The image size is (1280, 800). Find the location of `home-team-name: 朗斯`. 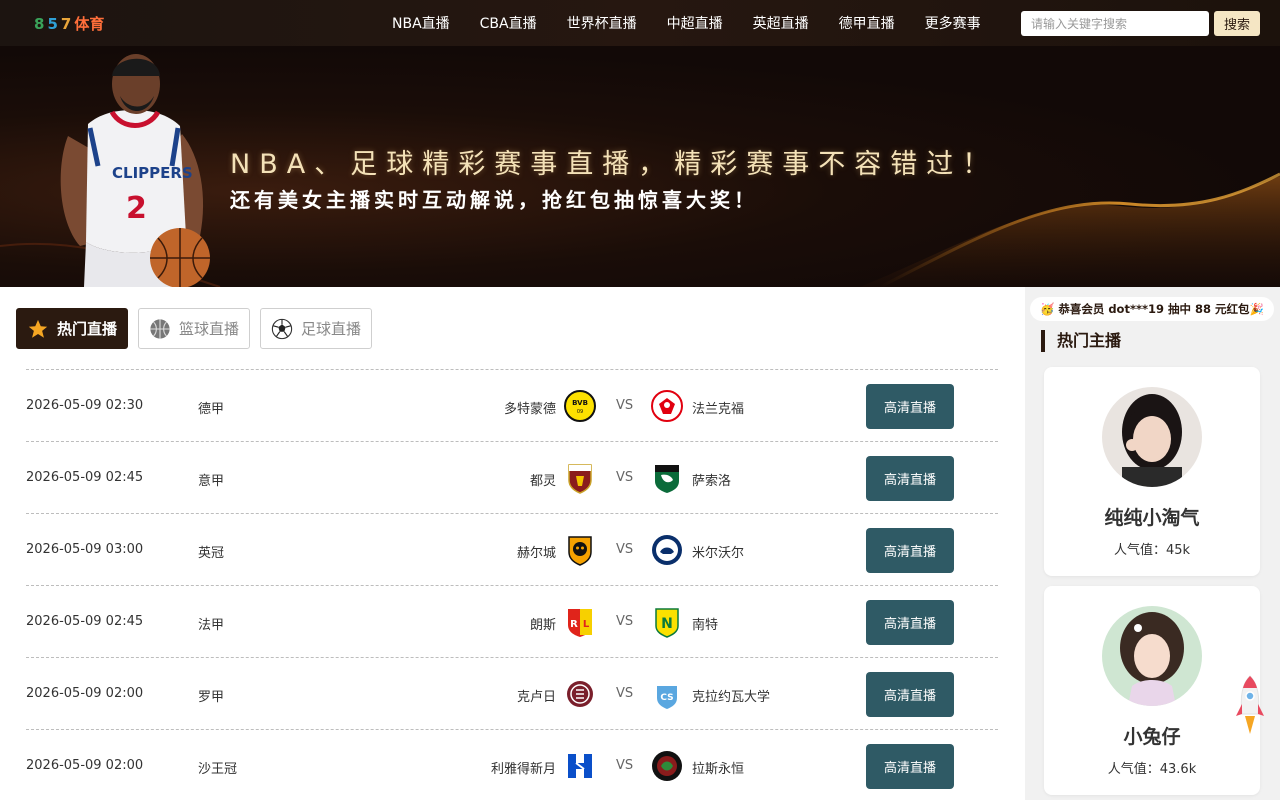

home-team-name: 朗斯 is located at coordinates (542, 625).